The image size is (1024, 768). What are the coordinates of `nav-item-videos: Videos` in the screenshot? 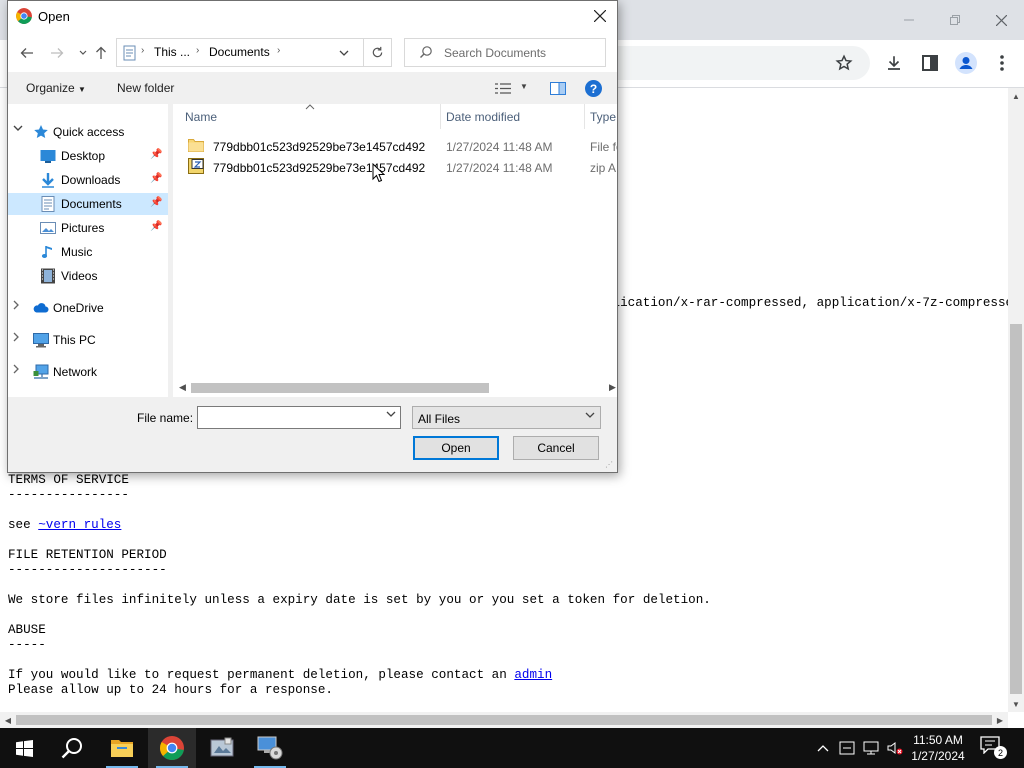 It's located at (88, 276).